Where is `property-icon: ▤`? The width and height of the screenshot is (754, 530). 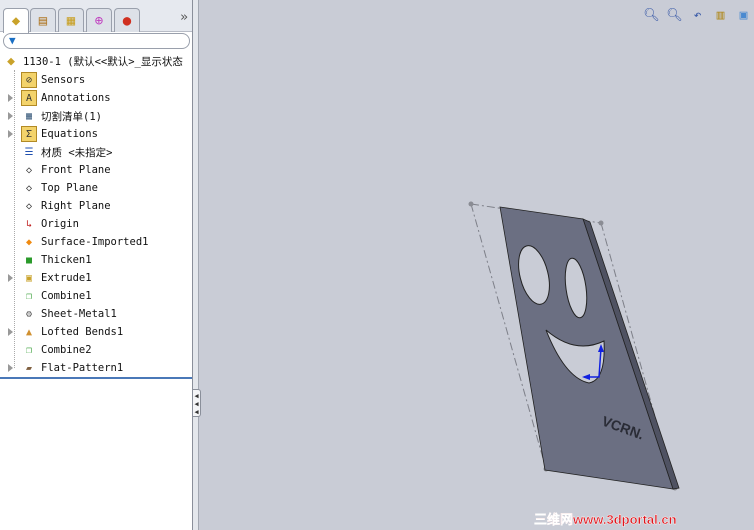 property-icon: ▤ is located at coordinates (43, 20).